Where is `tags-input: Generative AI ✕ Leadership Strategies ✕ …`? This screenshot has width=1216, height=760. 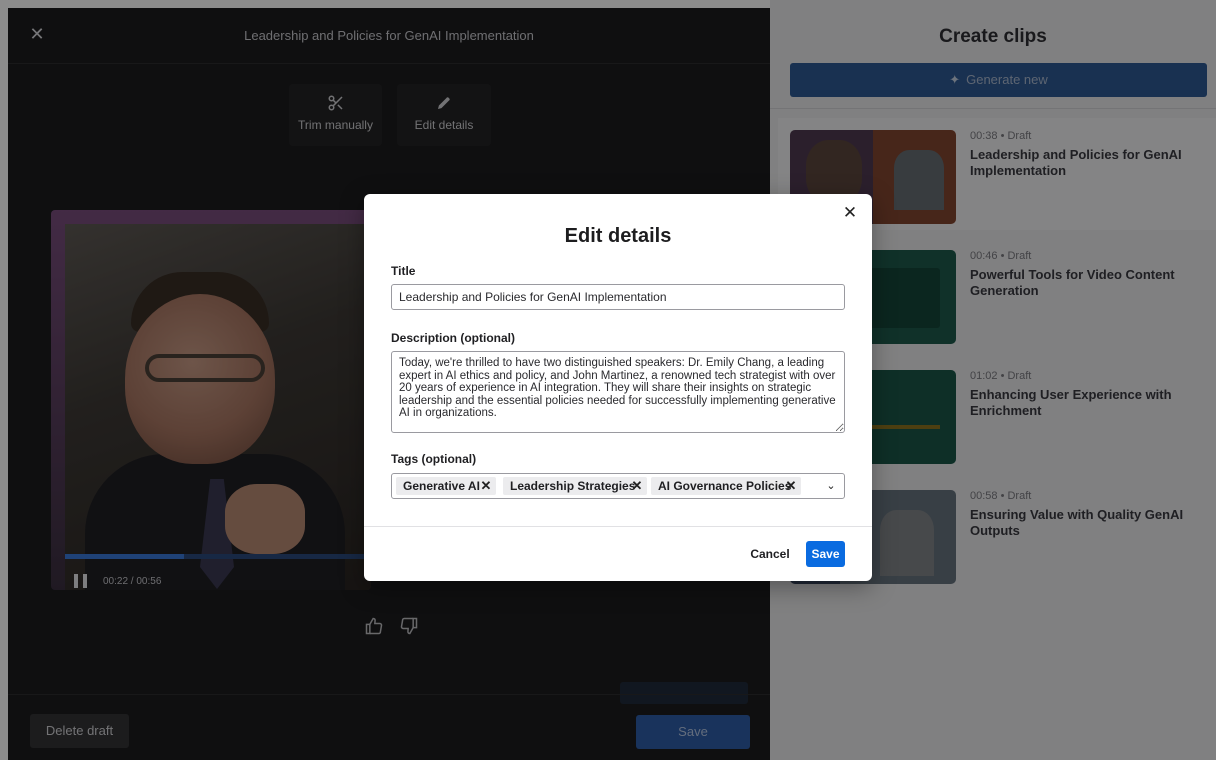 tags-input: Generative AI ✕ Leadership Strategies ✕ … is located at coordinates (618, 486).